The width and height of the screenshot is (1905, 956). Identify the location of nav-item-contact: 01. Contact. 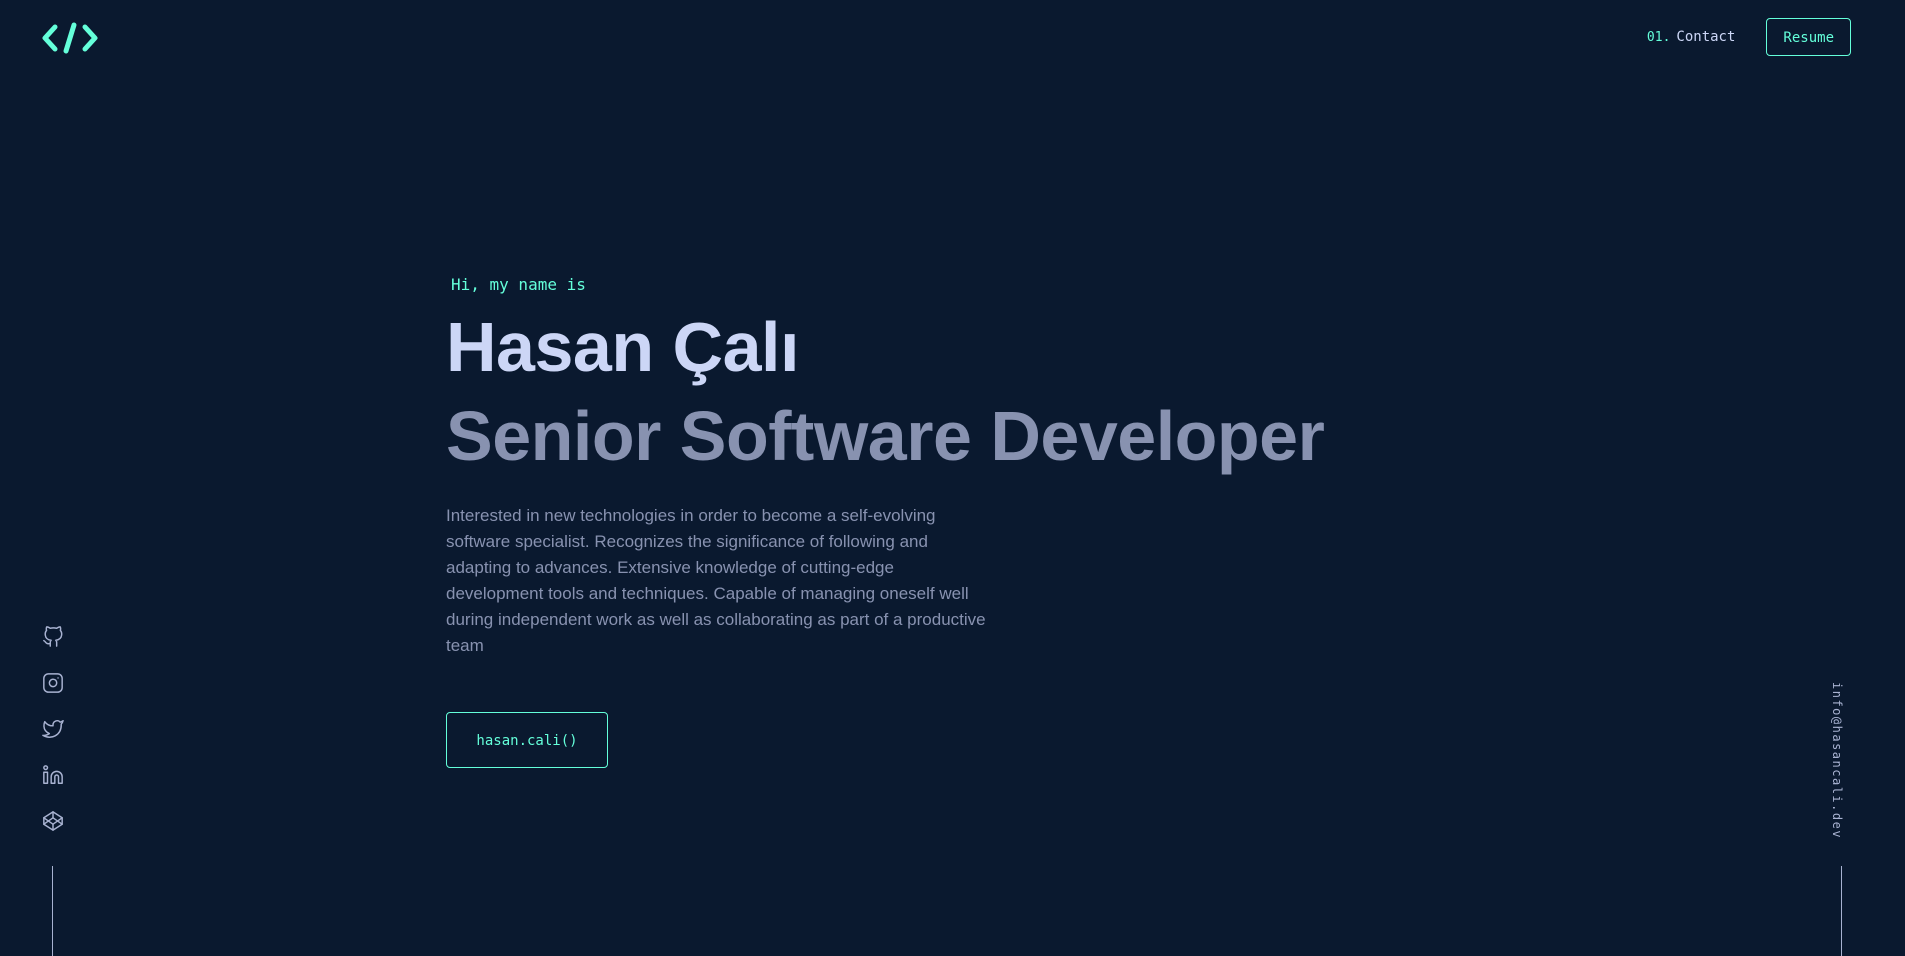
(1691, 37).